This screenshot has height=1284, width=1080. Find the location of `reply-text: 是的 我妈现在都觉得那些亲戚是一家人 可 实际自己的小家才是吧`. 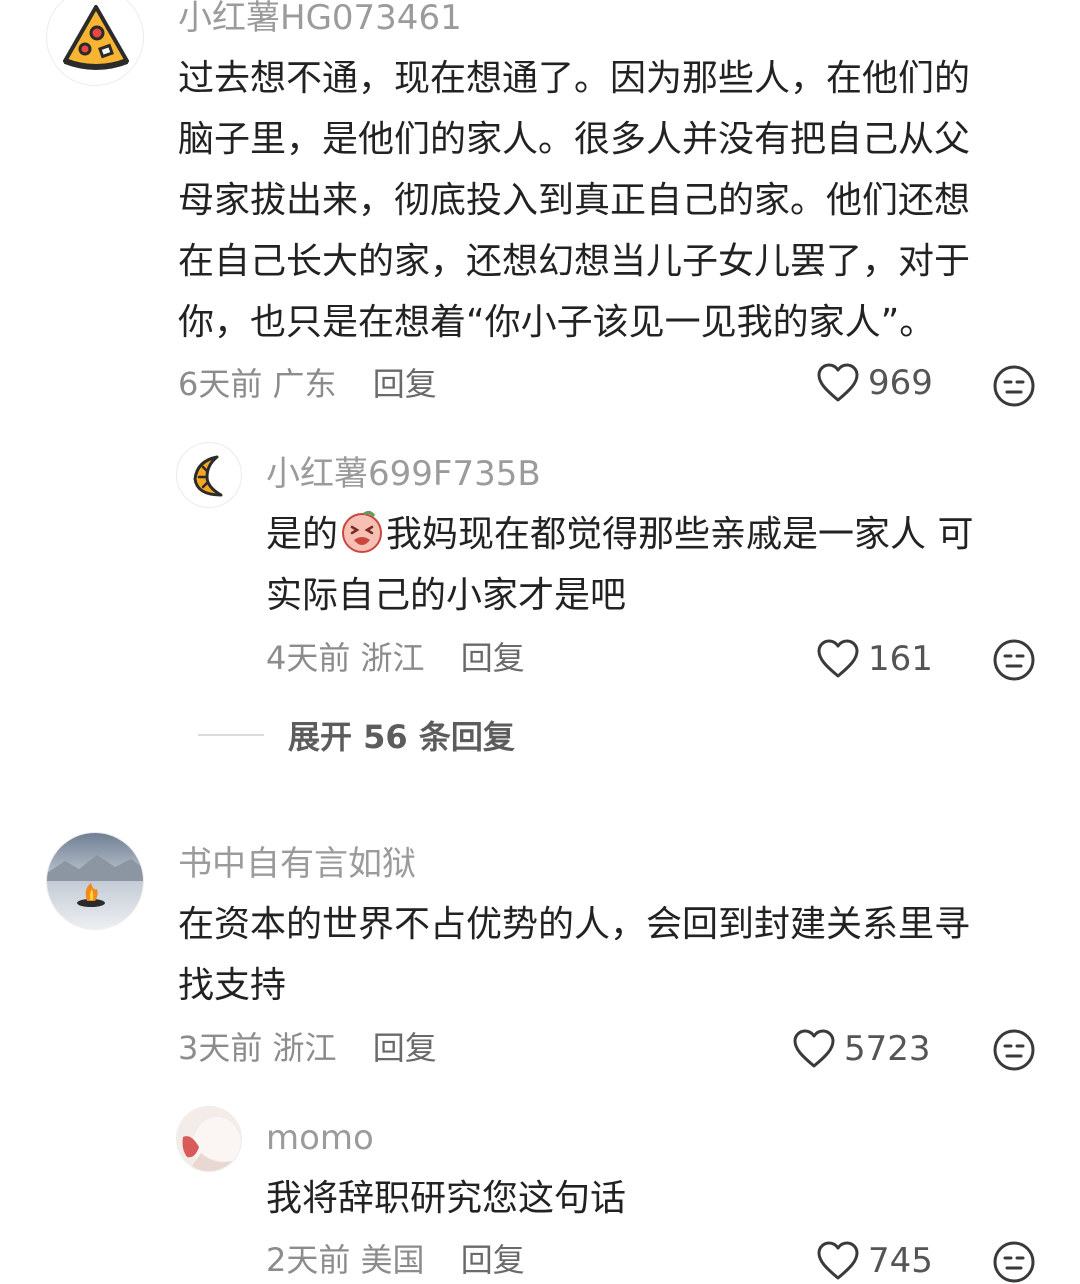

reply-text: 是的 我妈现在都觉得那些亲戚是一家人 可 实际自己的小家才是吧 is located at coordinates (619, 565).